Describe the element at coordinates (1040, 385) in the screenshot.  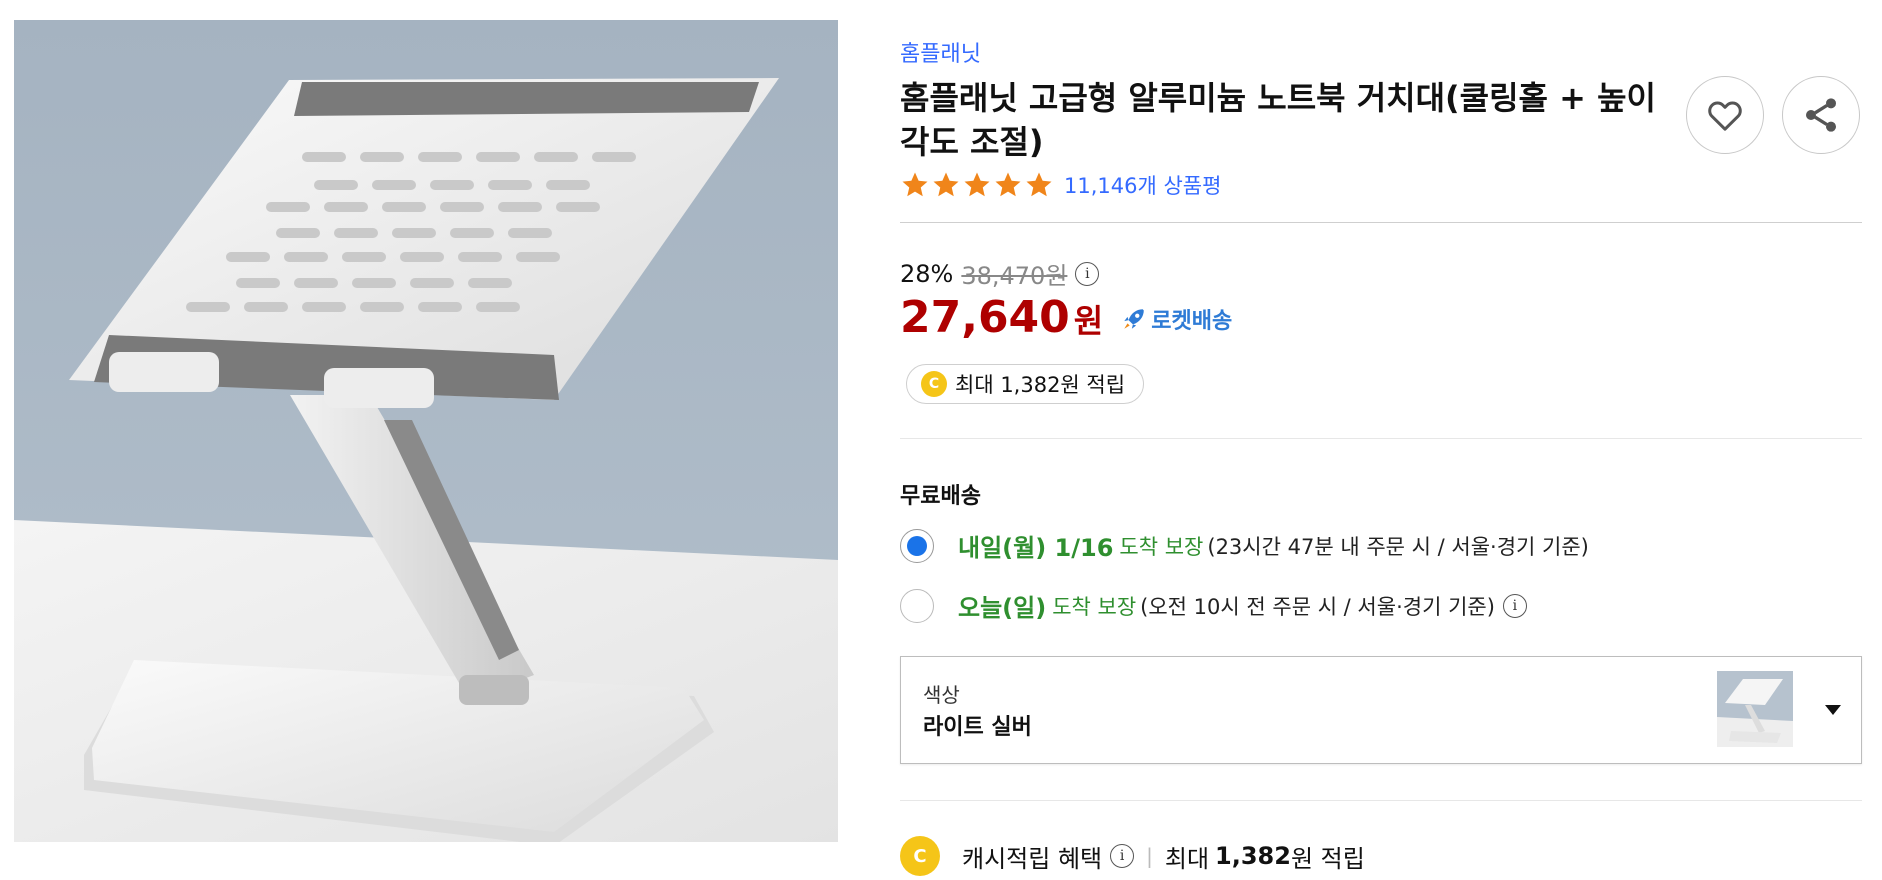
I see `reward-text: 최대 1,382원 적립` at that location.